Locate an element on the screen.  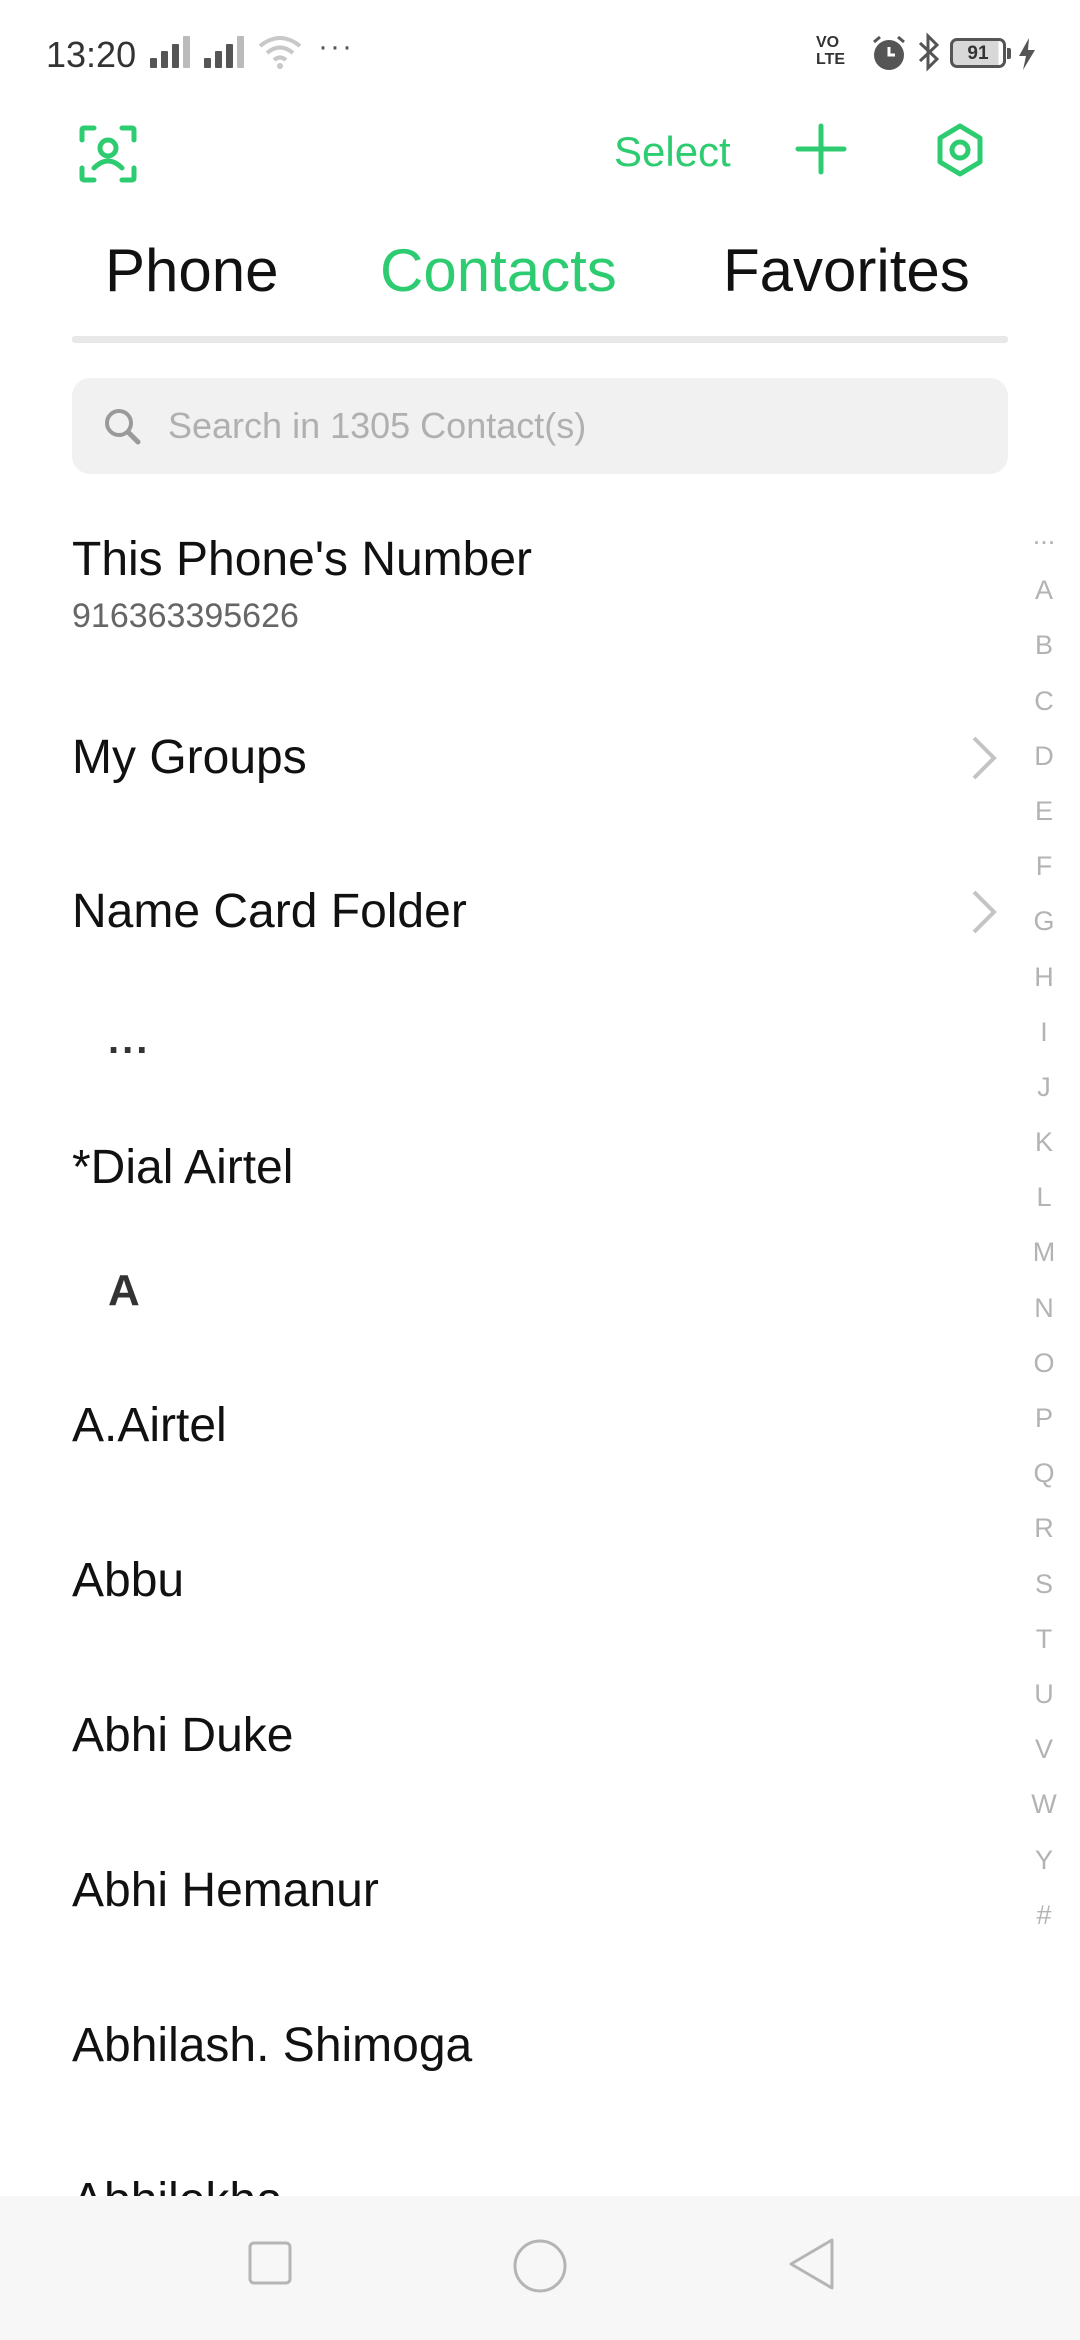
navigation-bar is located at coordinates (540, 2268).